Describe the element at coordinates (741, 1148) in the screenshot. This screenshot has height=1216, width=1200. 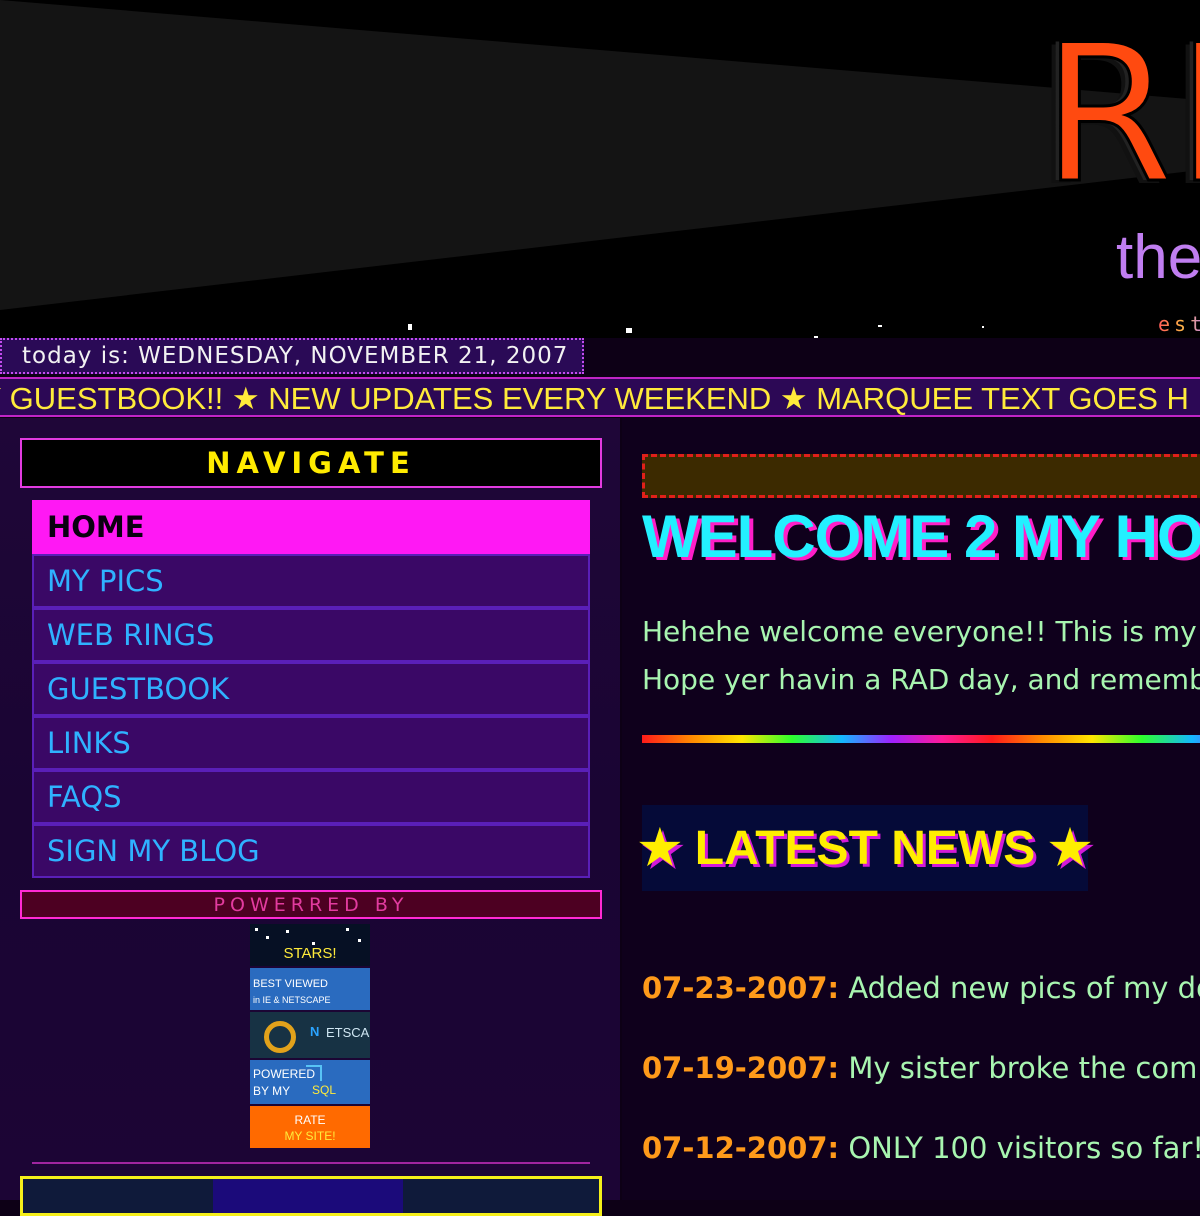
I see `news-date: 07-12-2007:` at that location.